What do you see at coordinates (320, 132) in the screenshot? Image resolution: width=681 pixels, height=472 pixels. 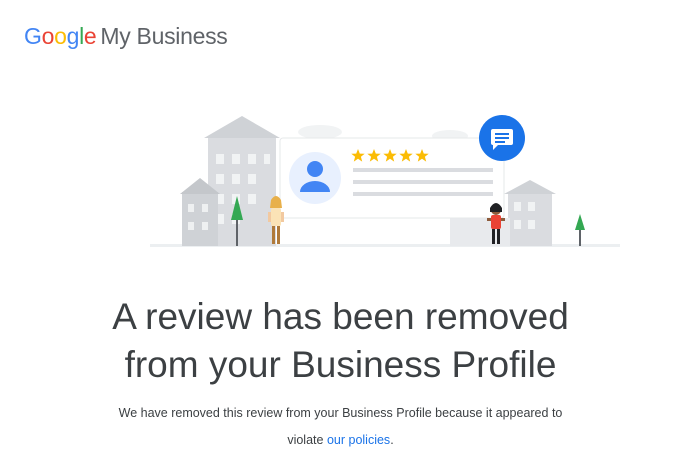 I see `cloud-icon` at bounding box center [320, 132].